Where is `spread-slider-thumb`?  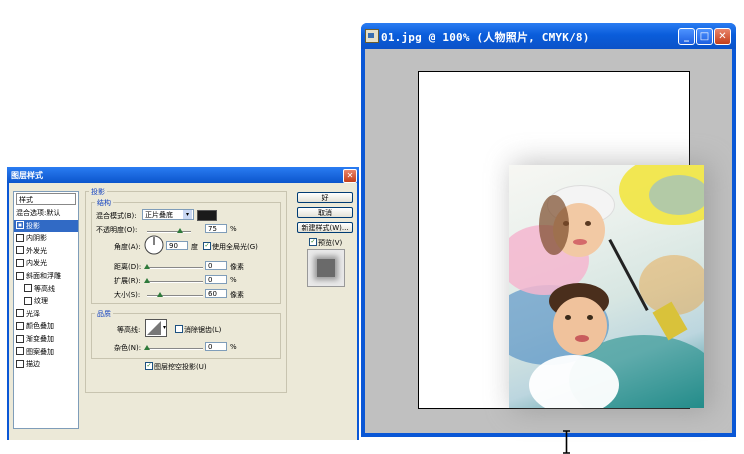
spread-slider-thumb is located at coordinates (147, 280).